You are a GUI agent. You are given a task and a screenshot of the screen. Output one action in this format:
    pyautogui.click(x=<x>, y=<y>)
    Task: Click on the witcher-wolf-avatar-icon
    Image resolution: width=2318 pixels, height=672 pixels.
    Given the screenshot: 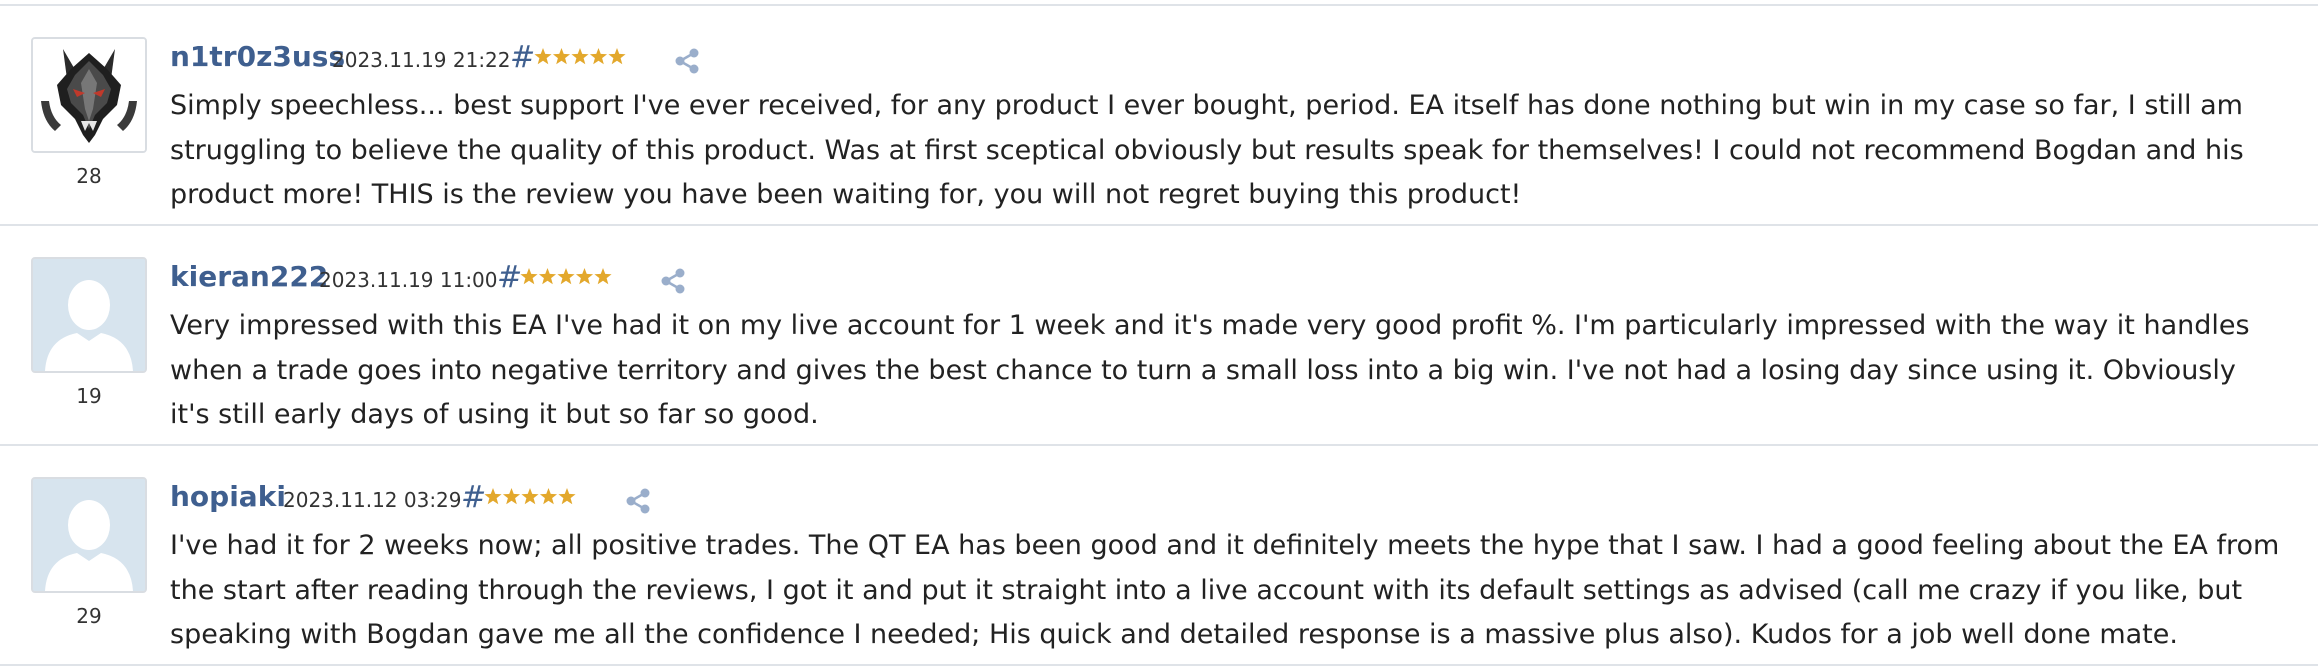 What is the action you would take?
    pyautogui.click(x=89, y=95)
    